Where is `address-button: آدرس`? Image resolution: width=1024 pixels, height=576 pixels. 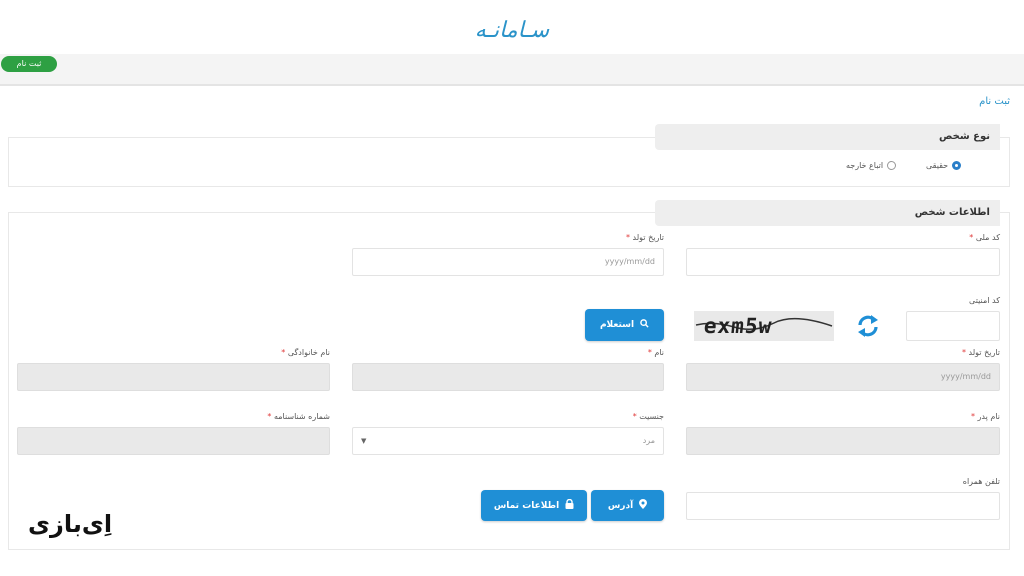
address-button: آدرس is located at coordinates (627, 505).